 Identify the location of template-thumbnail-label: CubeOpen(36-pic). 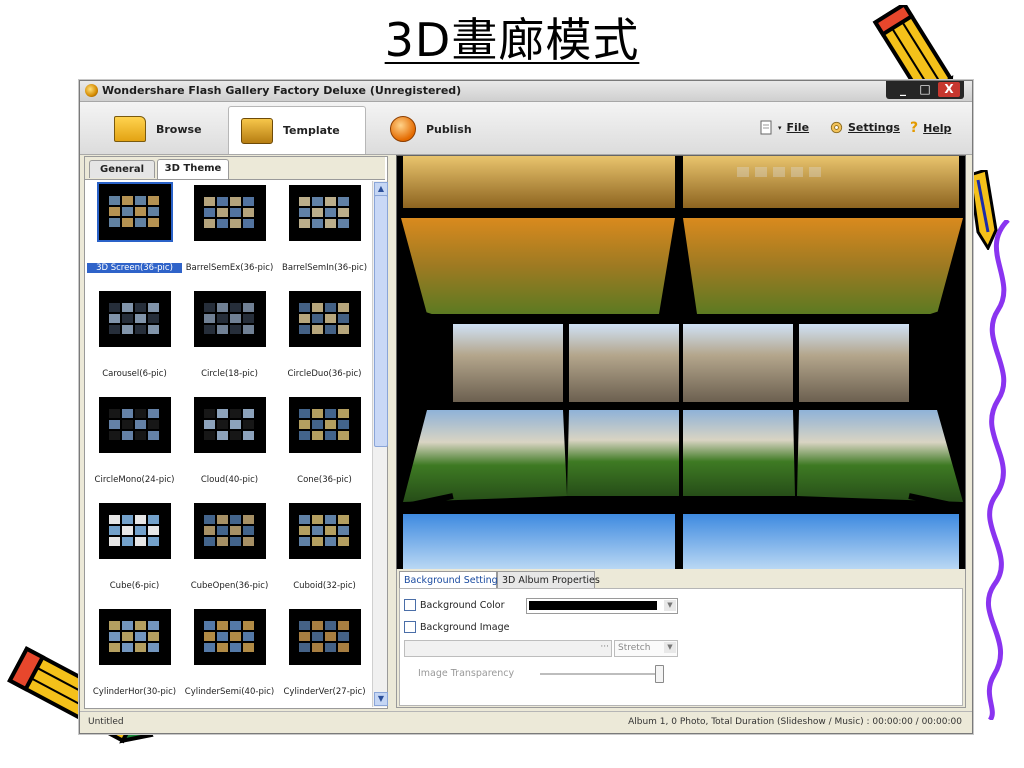
(229, 586).